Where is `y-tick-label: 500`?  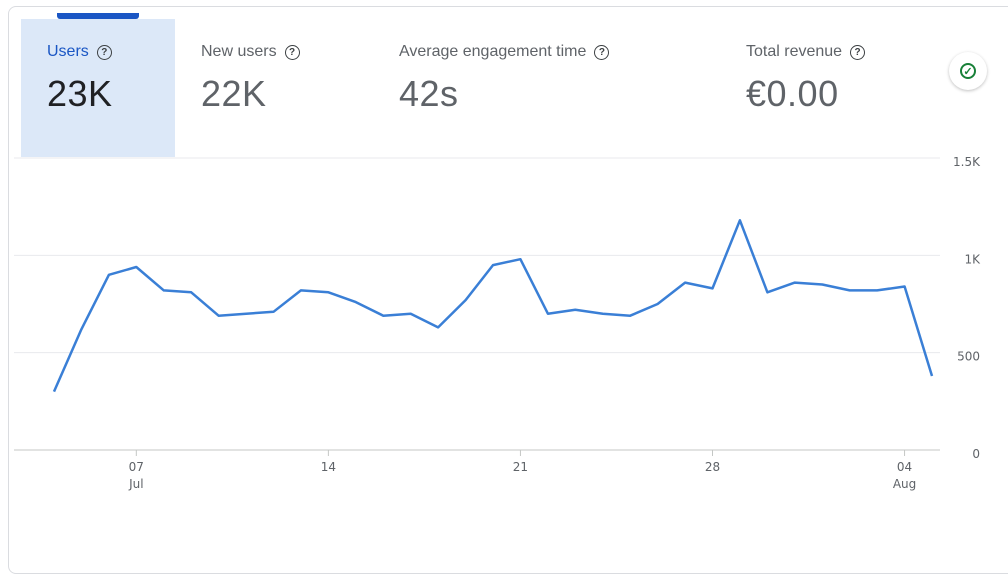 y-tick-label: 500 is located at coordinates (968, 357).